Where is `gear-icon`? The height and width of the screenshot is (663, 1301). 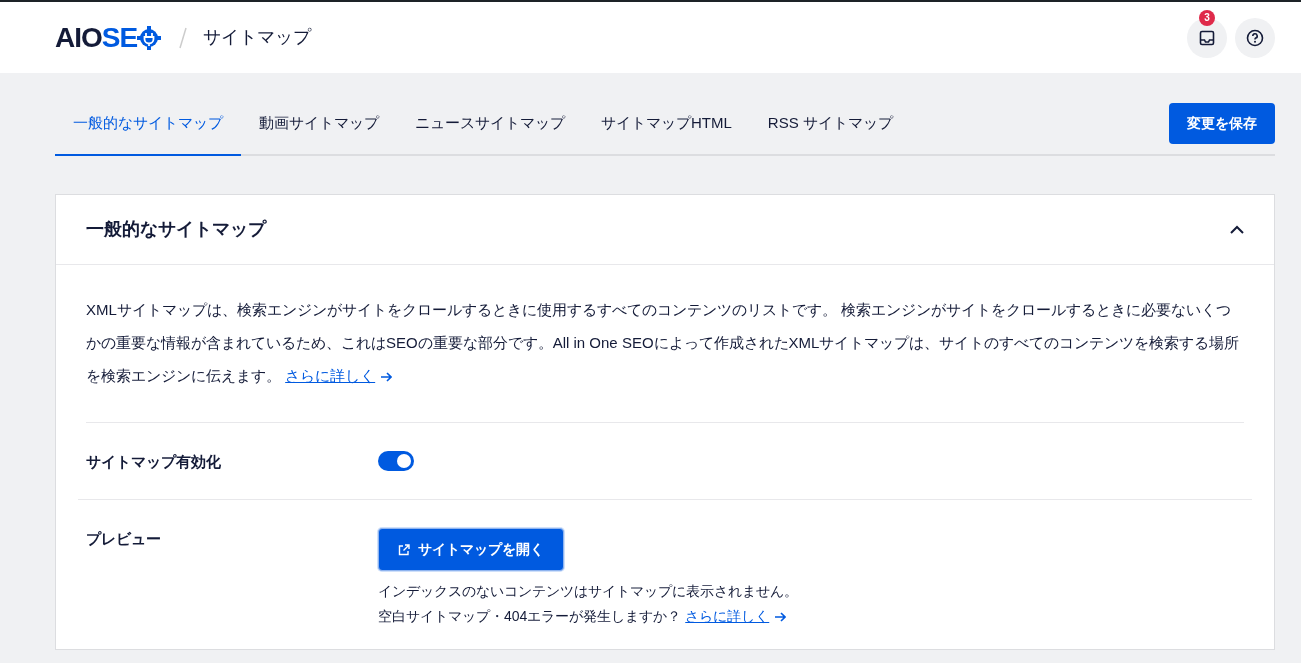 gear-icon is located at coordinates (149, 37).